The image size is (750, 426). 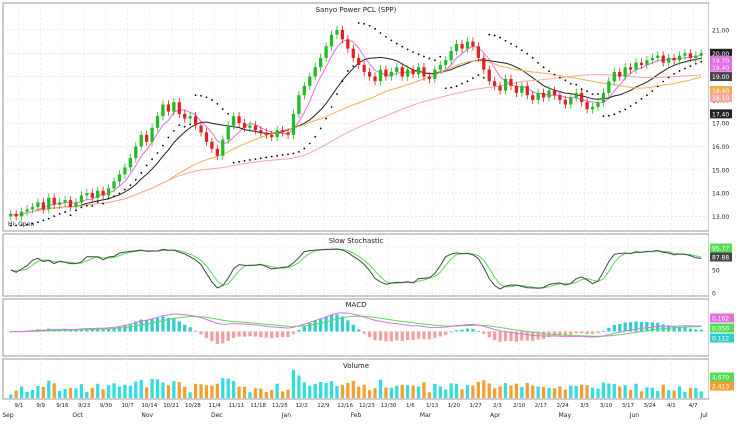 I want to click on x-day-label: 12/16, so click(x=345, y=406).